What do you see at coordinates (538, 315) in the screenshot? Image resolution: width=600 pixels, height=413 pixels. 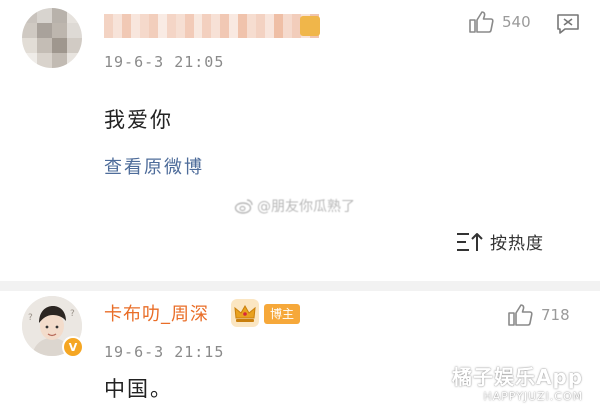 I see `like-button: 718` at bounding box center [538, 315].